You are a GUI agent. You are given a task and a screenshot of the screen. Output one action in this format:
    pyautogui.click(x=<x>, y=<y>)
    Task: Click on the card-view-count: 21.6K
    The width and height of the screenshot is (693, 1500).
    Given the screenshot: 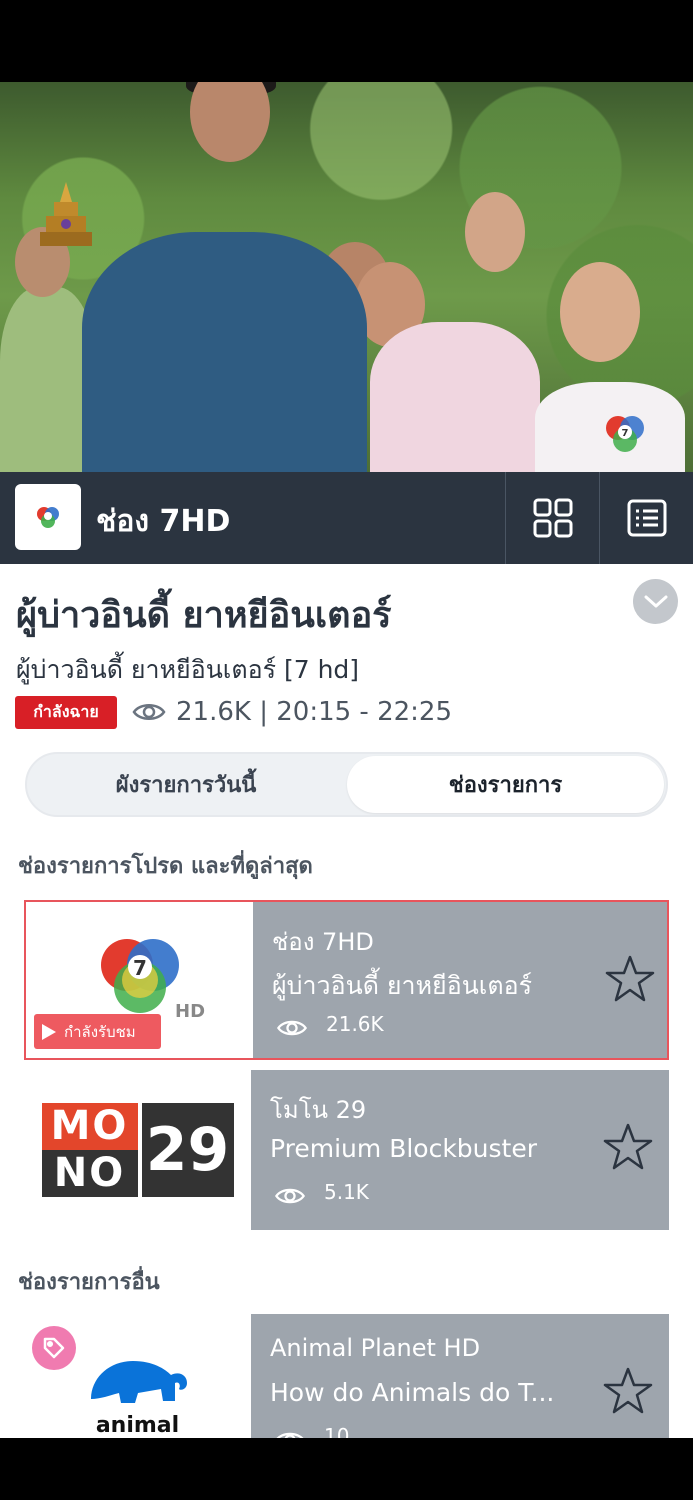 What is the action you would take?
    pyautogui.click(x=355, y=1024)
    